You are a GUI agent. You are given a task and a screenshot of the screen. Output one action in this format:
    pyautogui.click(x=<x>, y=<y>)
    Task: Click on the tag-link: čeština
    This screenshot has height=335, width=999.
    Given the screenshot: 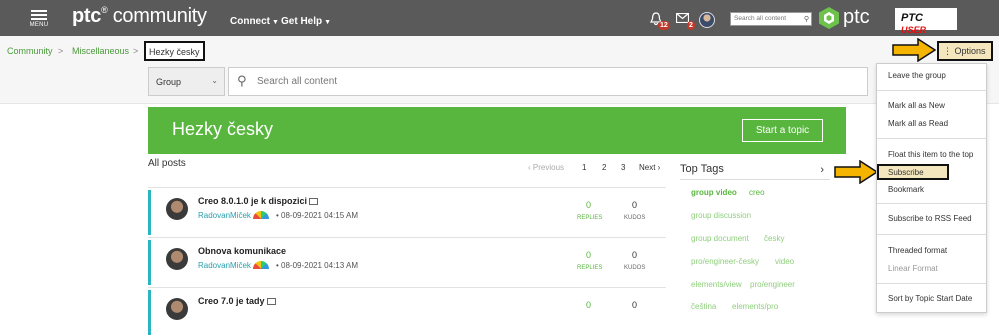 What is the action you would take?
    pyautogui.click(x=703, y=306)
    